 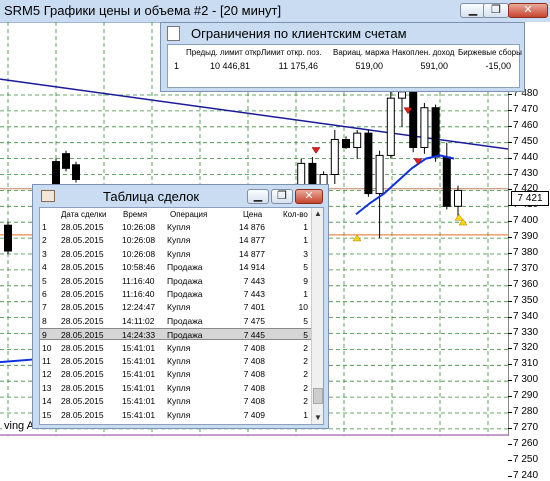 I want to click on col-quantity: Кол-во, so click(x=295, y=214).